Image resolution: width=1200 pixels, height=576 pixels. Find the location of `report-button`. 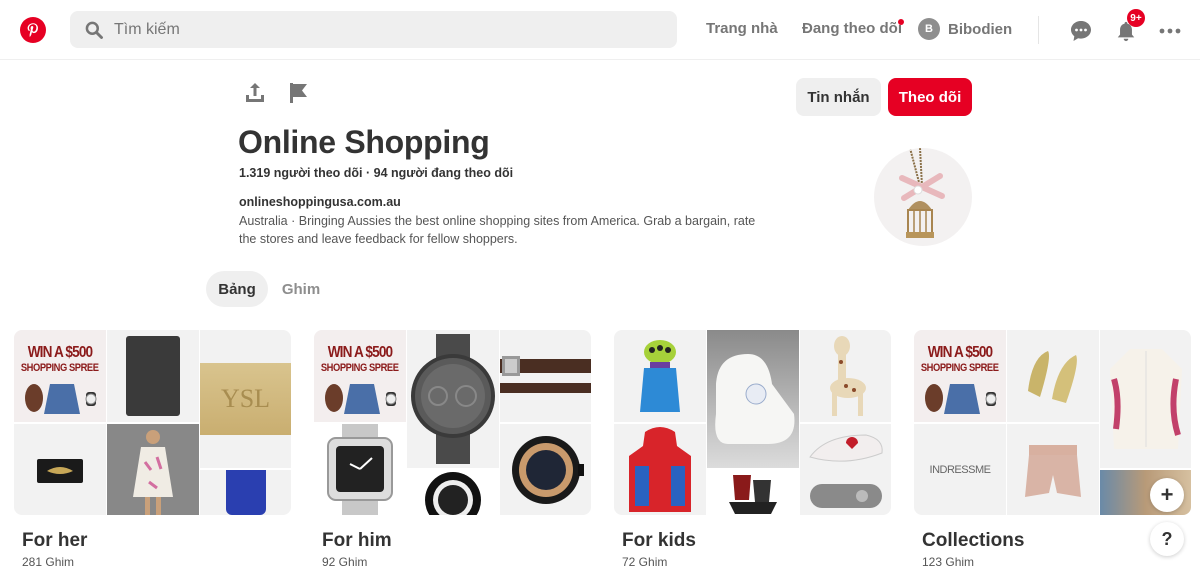

report-button is located at coordinates (299, 93).